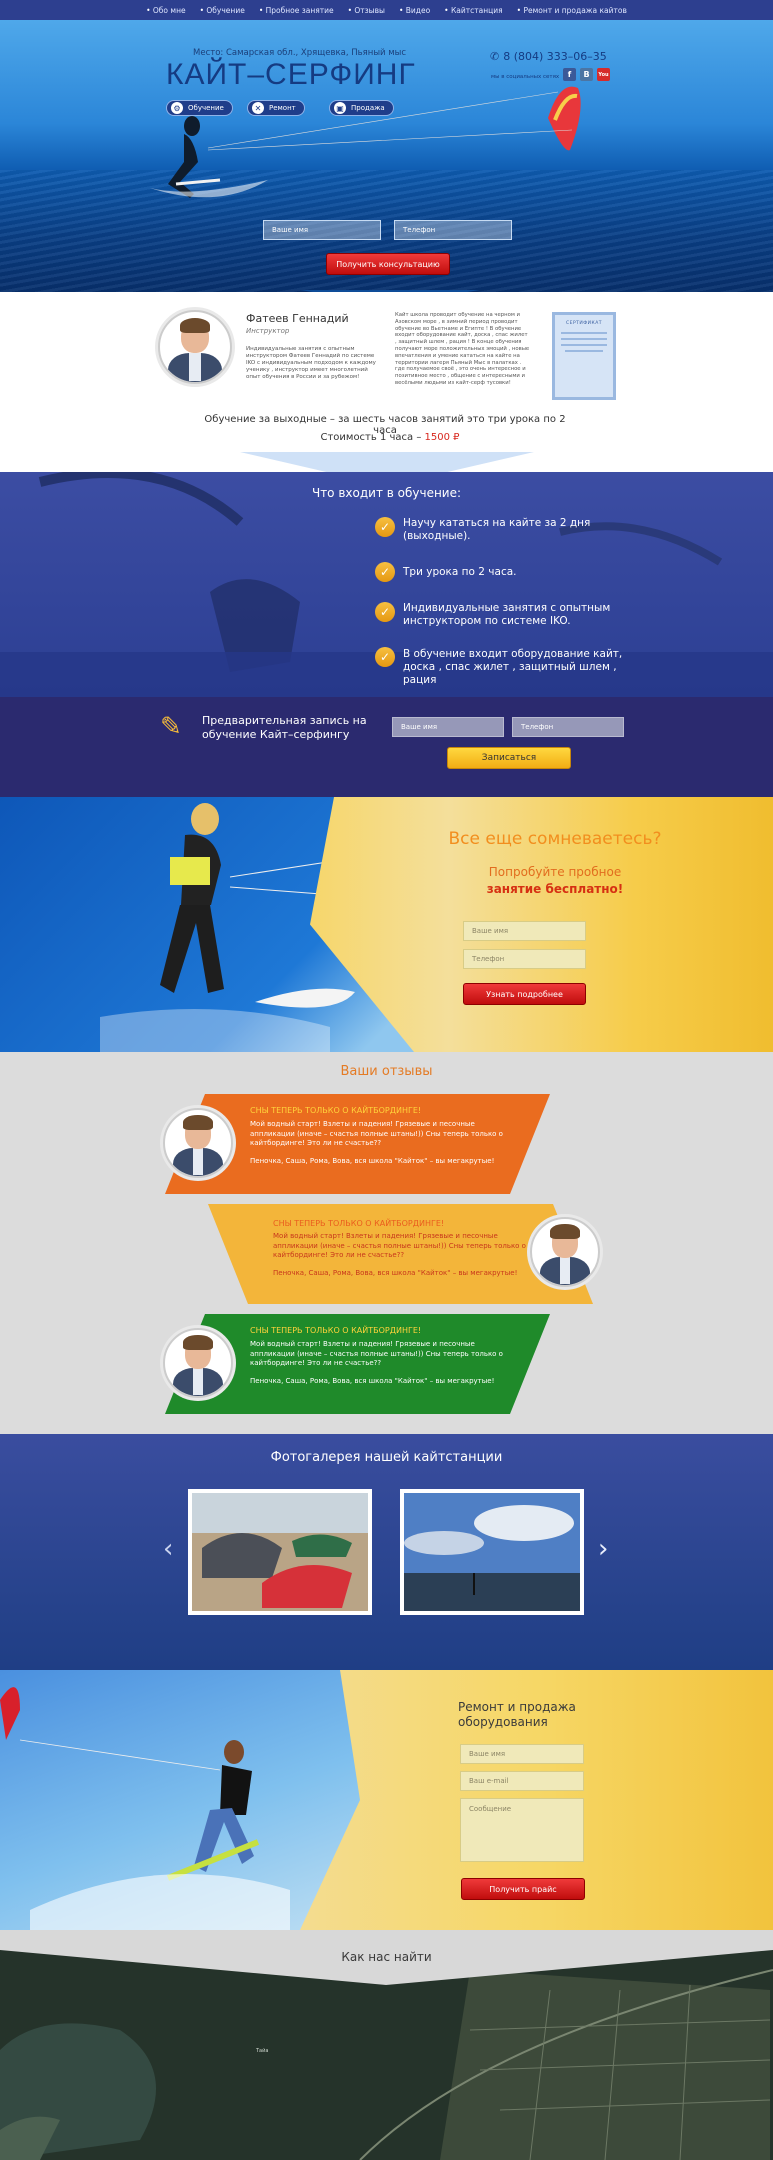 The width and height of the screenshot is (773, 2160). What do you see at coordinates (262, 2051) in the screenshot?
I see `map-place-label: Тайа` at bounding box center [262, 2051].